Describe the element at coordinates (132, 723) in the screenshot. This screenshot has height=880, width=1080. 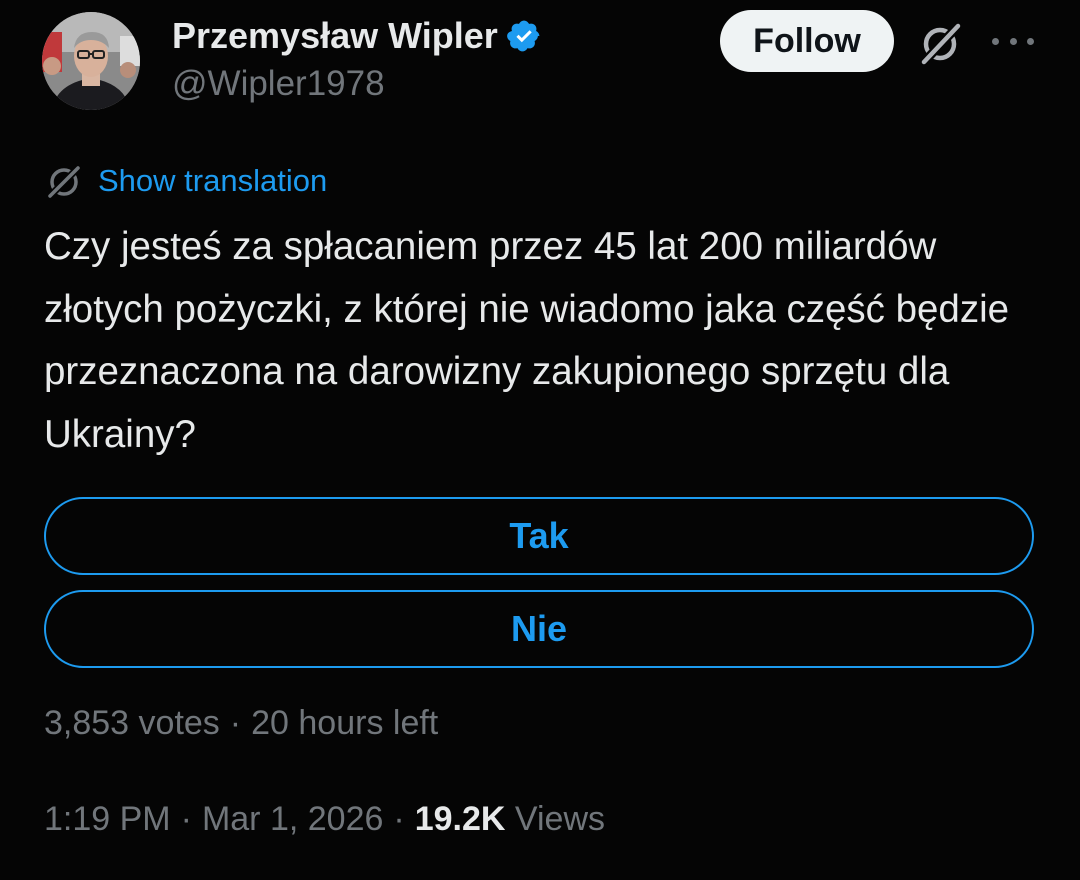
I see `poll-votes: 3,853 votes` at that location.